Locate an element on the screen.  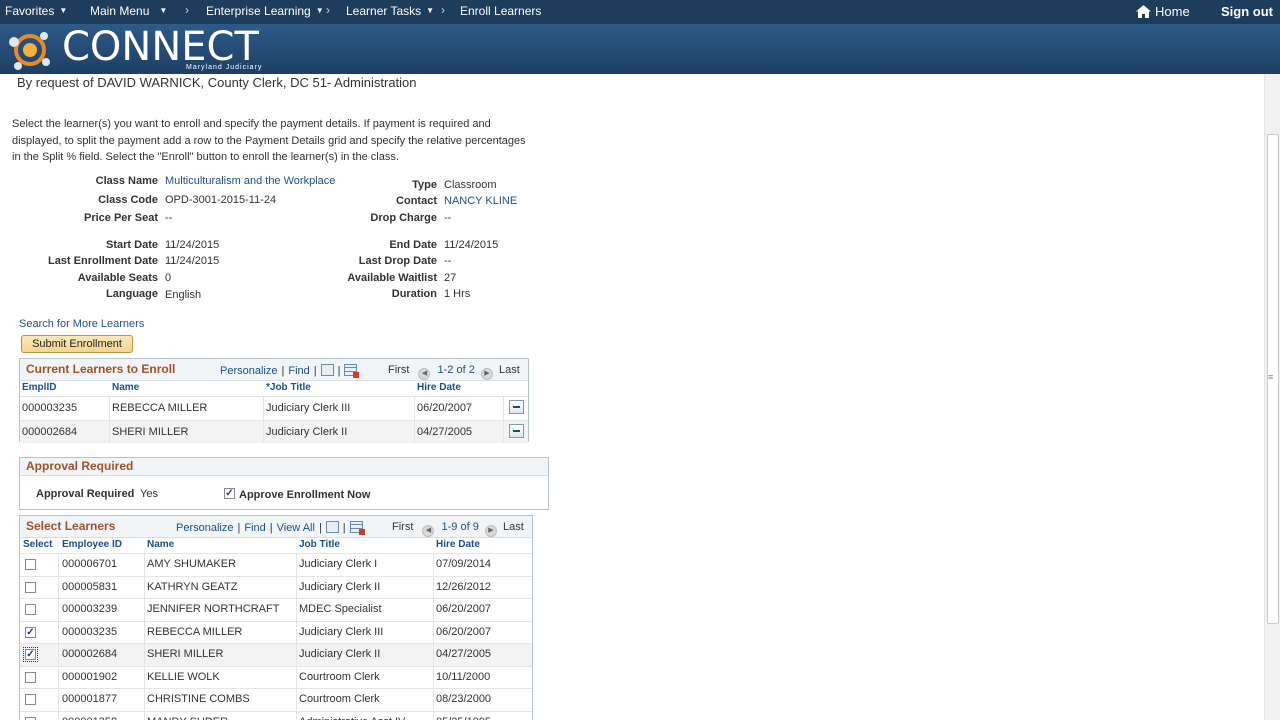
breadcrumb-enterprise-learning: Enterprise Learning ▼ is located at coordinates (265, 11).